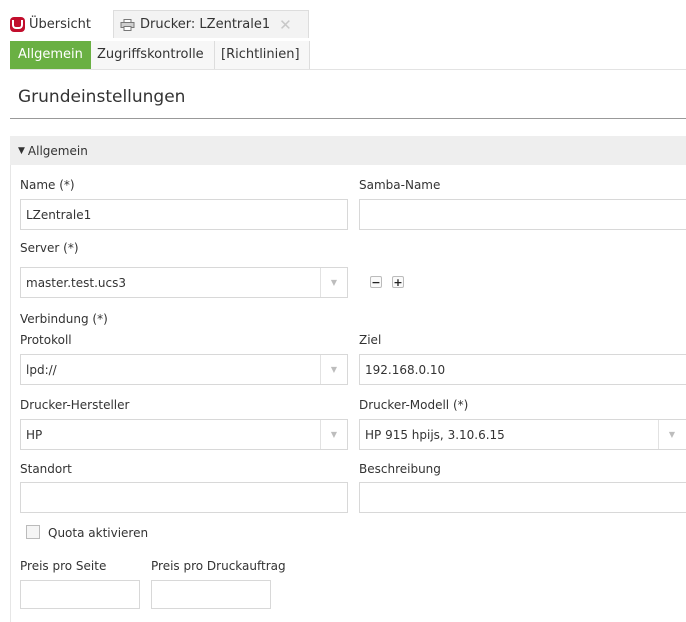 Image resolution: width=686 pixels, height=622 pixels. I want to click on name-input: LZentrale1, so click(184, 214).